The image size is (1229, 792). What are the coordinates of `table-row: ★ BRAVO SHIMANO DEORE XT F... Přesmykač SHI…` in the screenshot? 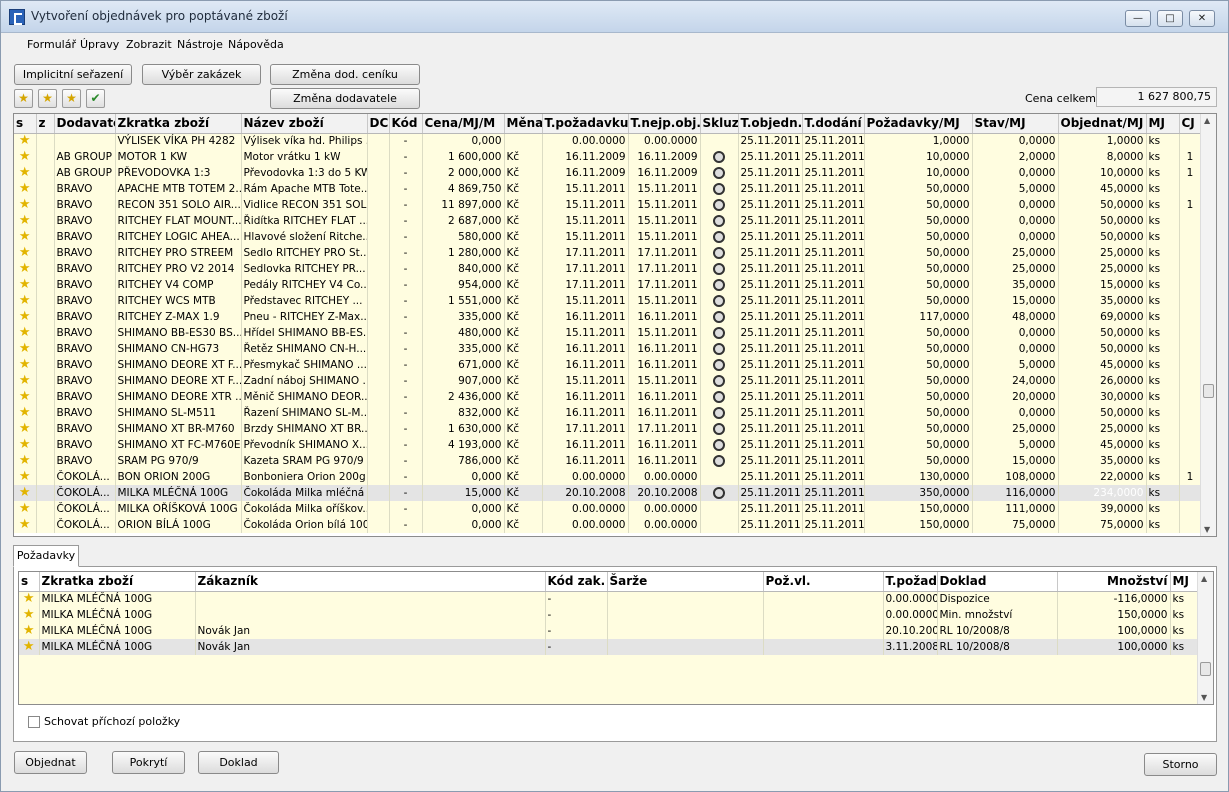 It's located at (608, 365).